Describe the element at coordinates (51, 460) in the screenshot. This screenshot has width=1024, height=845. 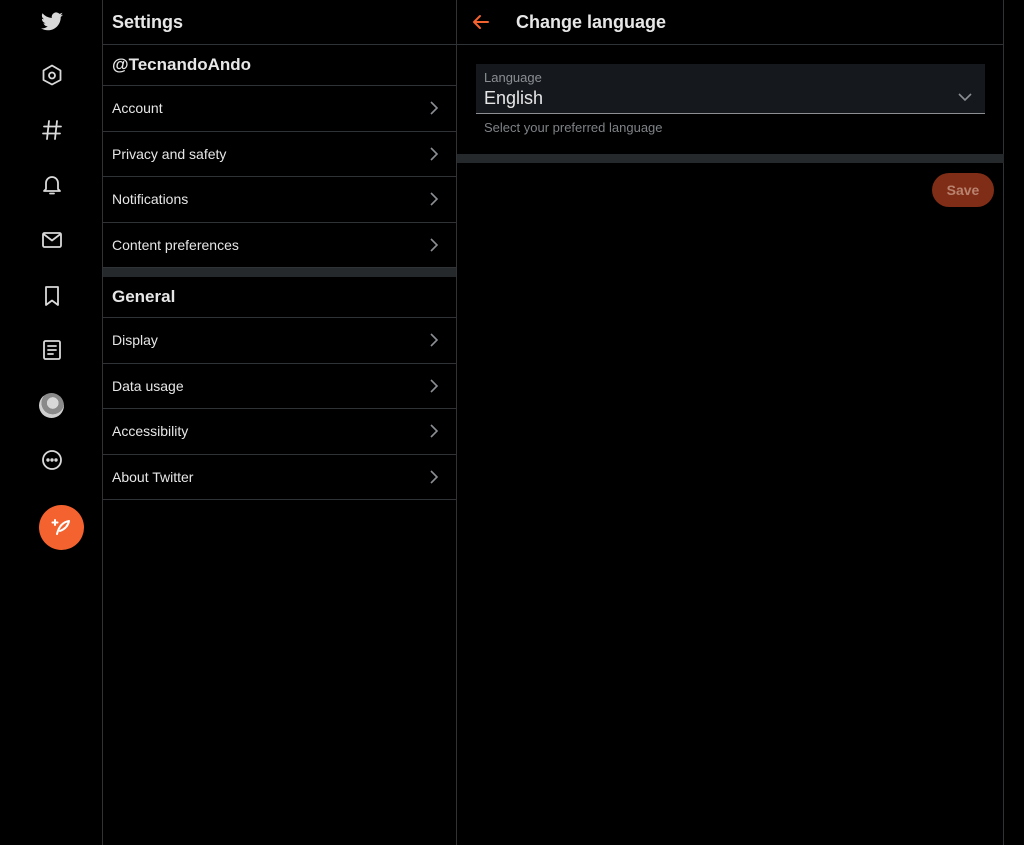
I see `more-icon` at that location.